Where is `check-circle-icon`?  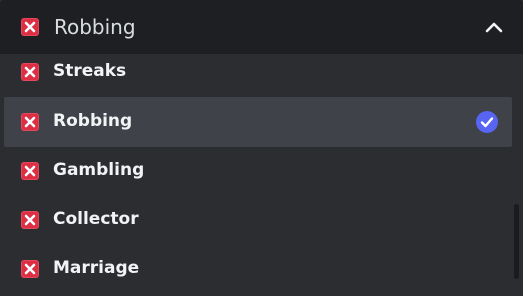 check-circle-icon is located at coordinates (487, 122).